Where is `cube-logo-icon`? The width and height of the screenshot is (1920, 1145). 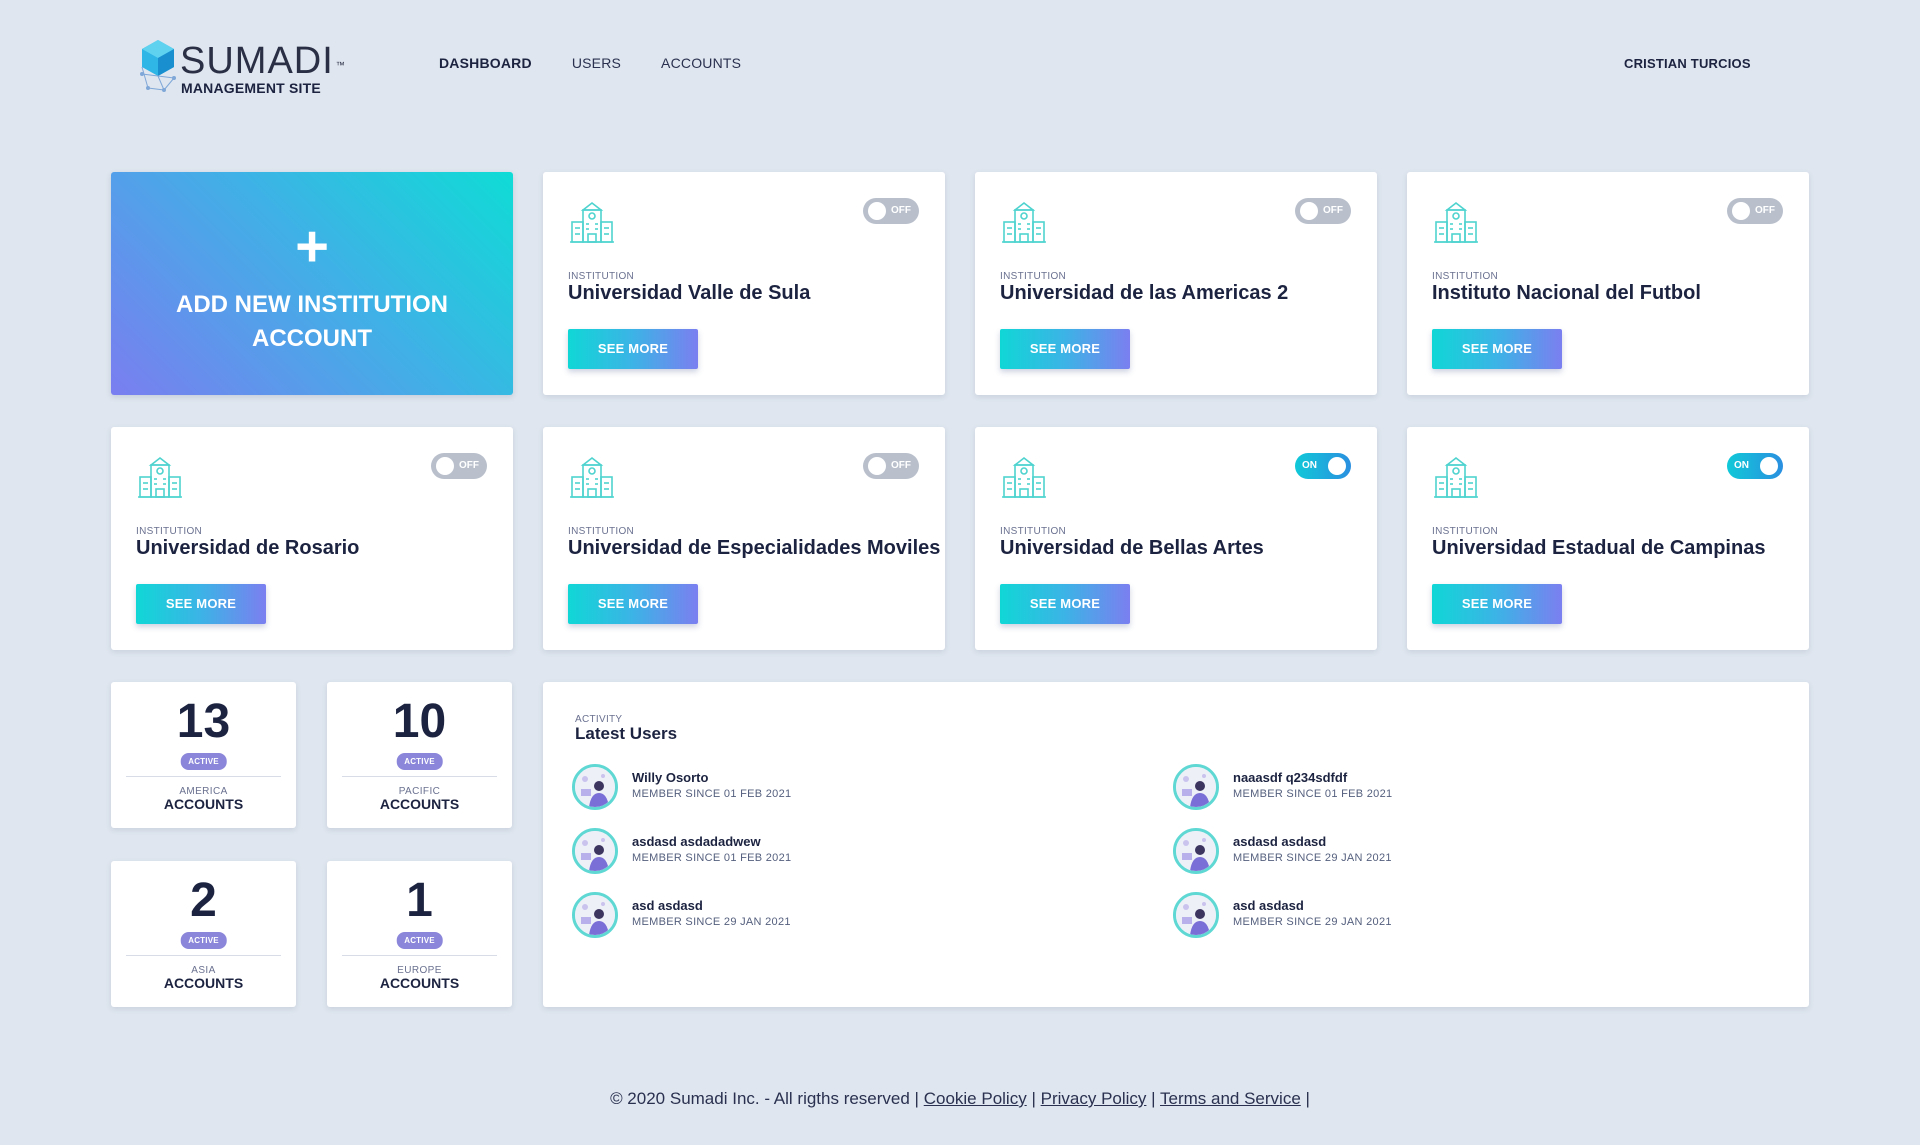 cube-logo-icon is located at coordinates (158, 66).